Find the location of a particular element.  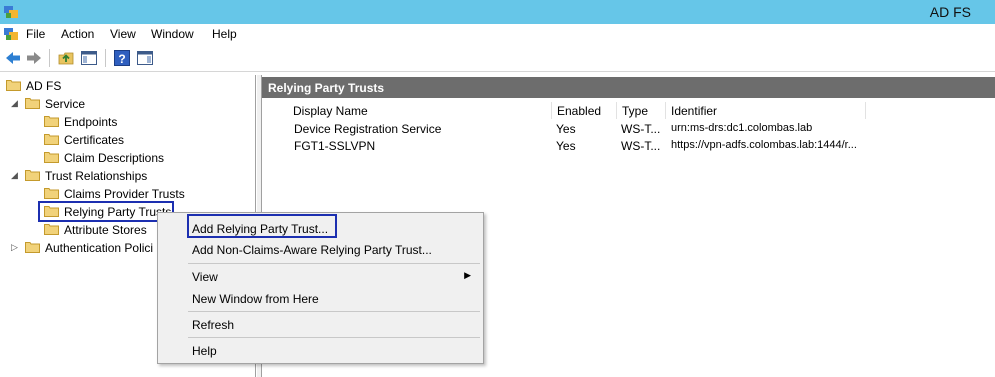

menu-action: Action is located at coordinates (77, 34).